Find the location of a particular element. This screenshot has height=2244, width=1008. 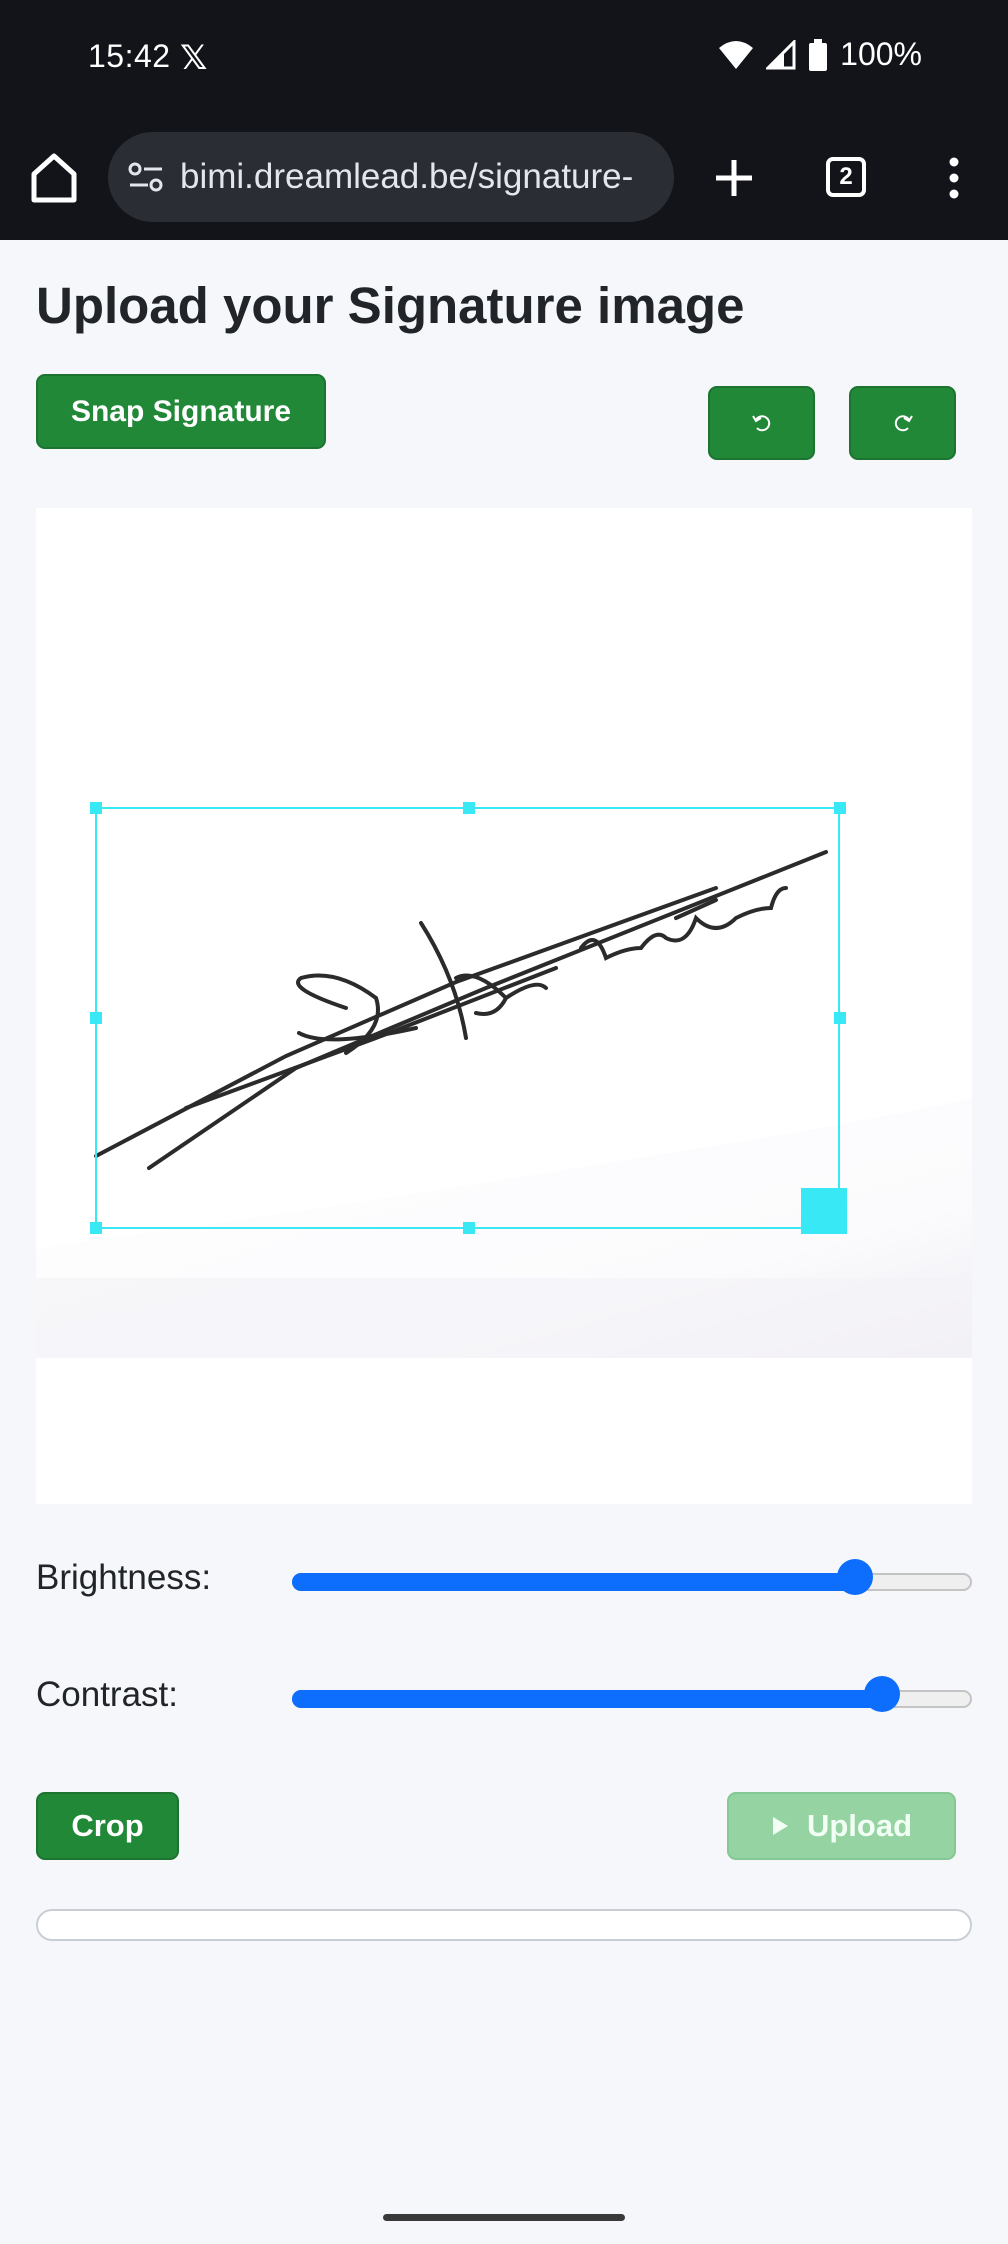

crop-resize-handle is located at coordinates (824, 1211).